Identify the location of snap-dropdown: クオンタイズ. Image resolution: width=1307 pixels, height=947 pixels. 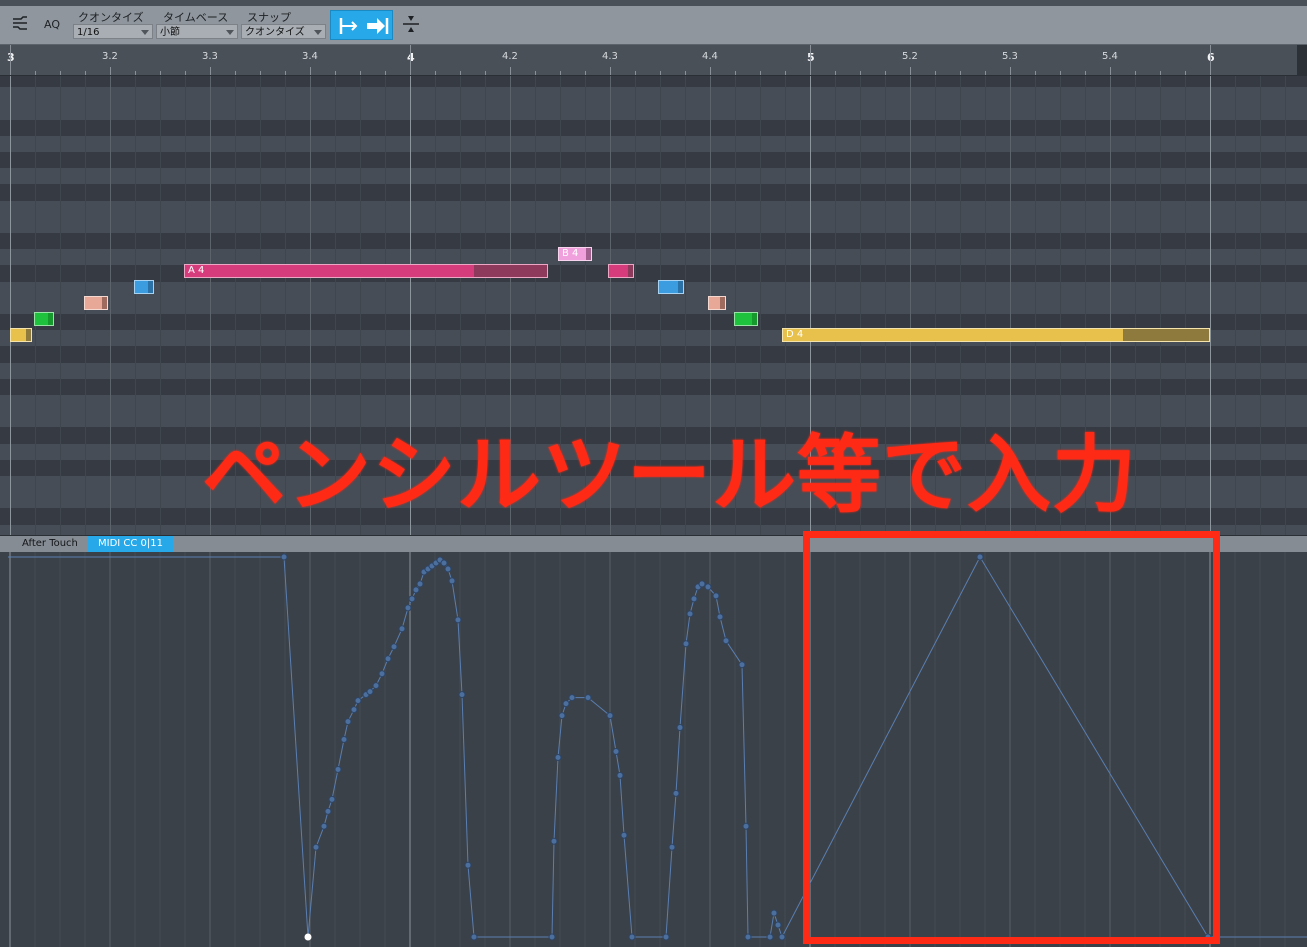
(283, 31).